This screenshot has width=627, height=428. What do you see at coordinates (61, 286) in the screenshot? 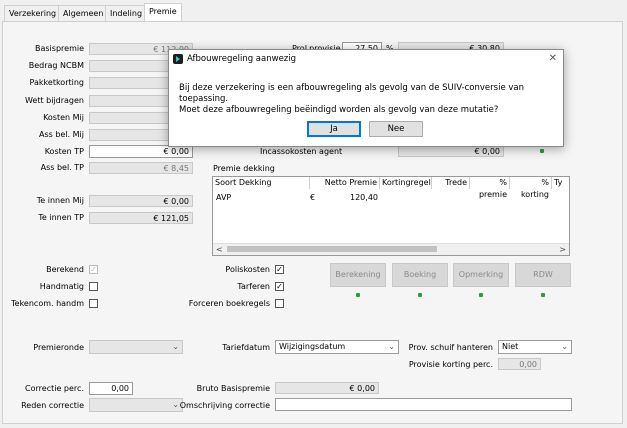
I see `handmatig-label: Handmatig` at bounding box center [61, 286].